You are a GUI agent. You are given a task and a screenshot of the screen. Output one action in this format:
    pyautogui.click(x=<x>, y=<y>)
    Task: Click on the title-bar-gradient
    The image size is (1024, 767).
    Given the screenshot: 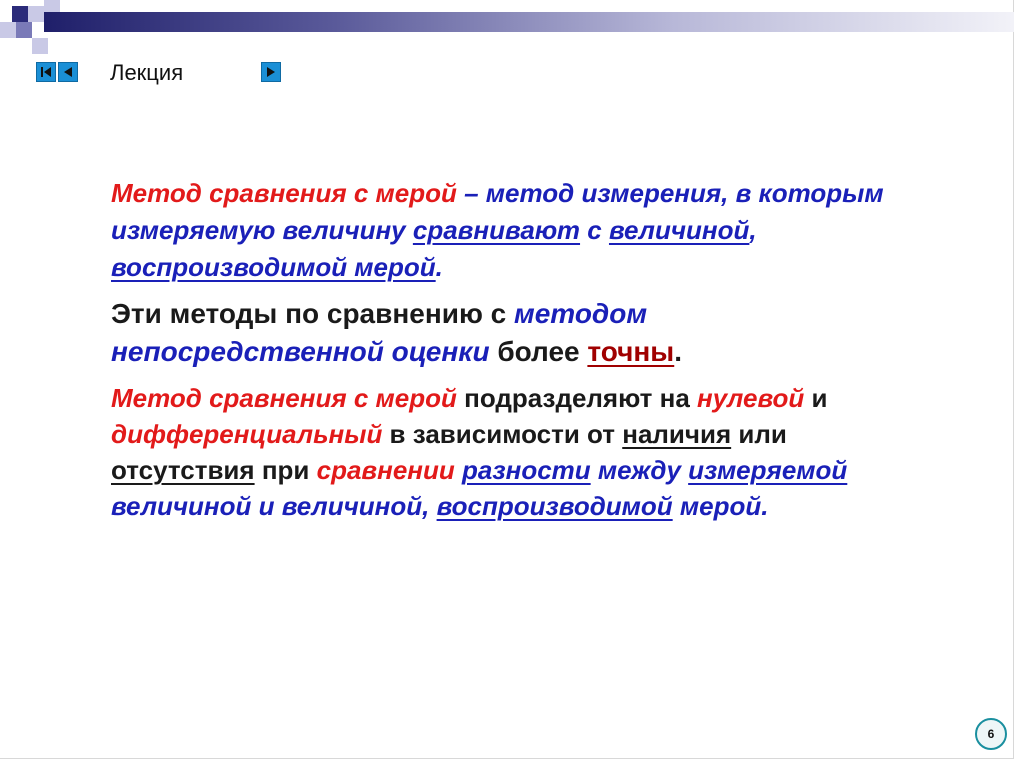 What is the action you would take?
    pyautogui.click(x=529, y=22)
    